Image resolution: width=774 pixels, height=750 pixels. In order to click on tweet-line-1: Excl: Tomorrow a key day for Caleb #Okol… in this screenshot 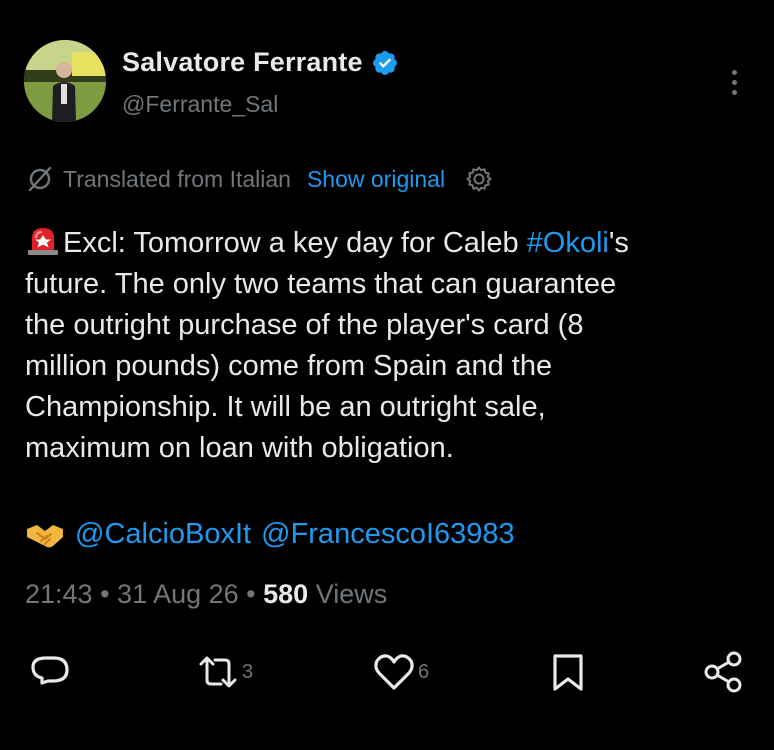, I will do `click(387, 243)`.